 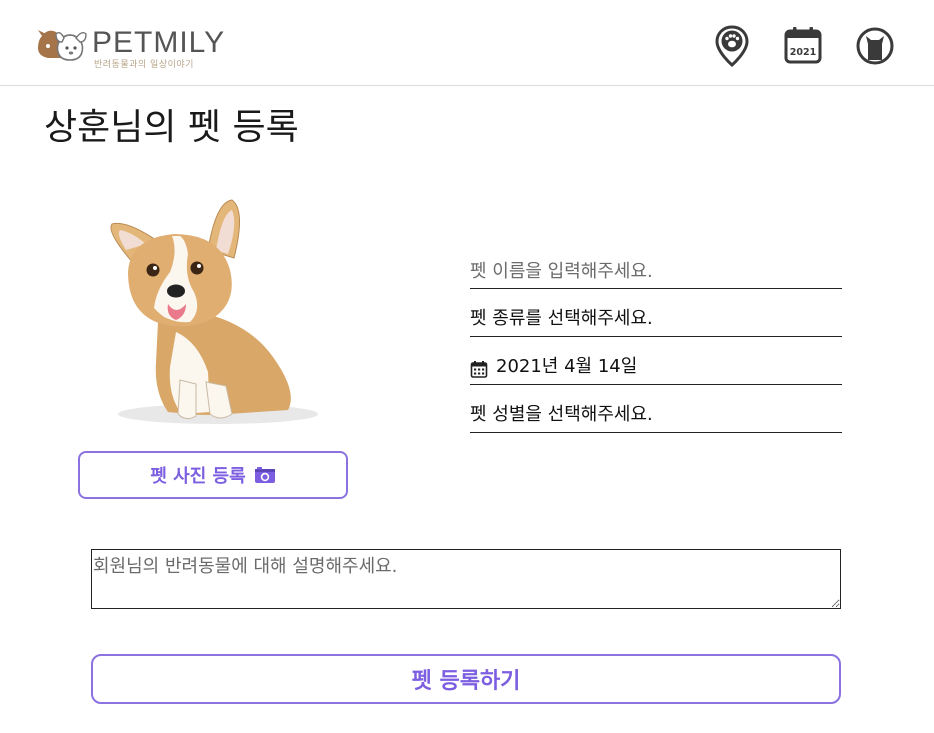 I want to click on add-pet-photo-label: 펫 사진 등록, so click(x=198, y=476).